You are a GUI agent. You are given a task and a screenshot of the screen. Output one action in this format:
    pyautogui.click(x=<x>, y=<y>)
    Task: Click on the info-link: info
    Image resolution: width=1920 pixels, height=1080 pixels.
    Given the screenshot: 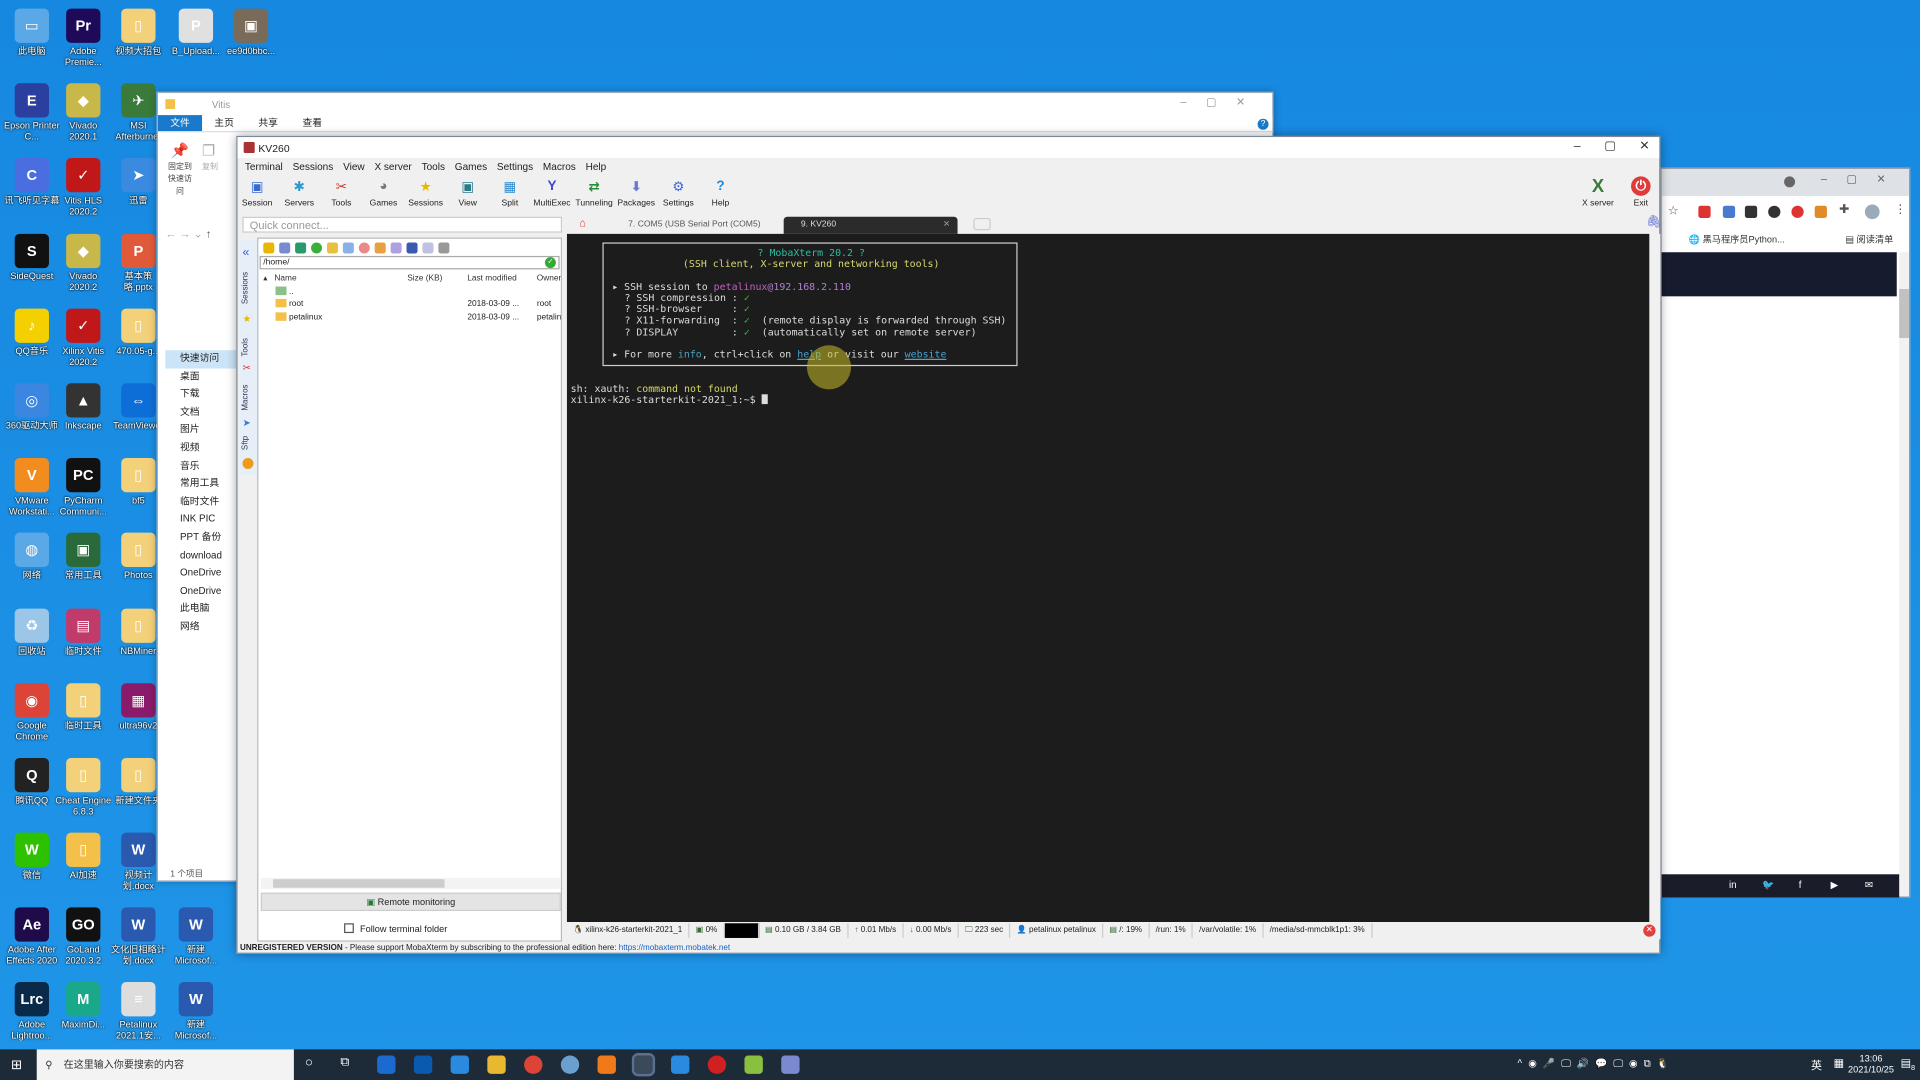 What is the action you would take?
    pyautogui.click(x=690, y=354)
    